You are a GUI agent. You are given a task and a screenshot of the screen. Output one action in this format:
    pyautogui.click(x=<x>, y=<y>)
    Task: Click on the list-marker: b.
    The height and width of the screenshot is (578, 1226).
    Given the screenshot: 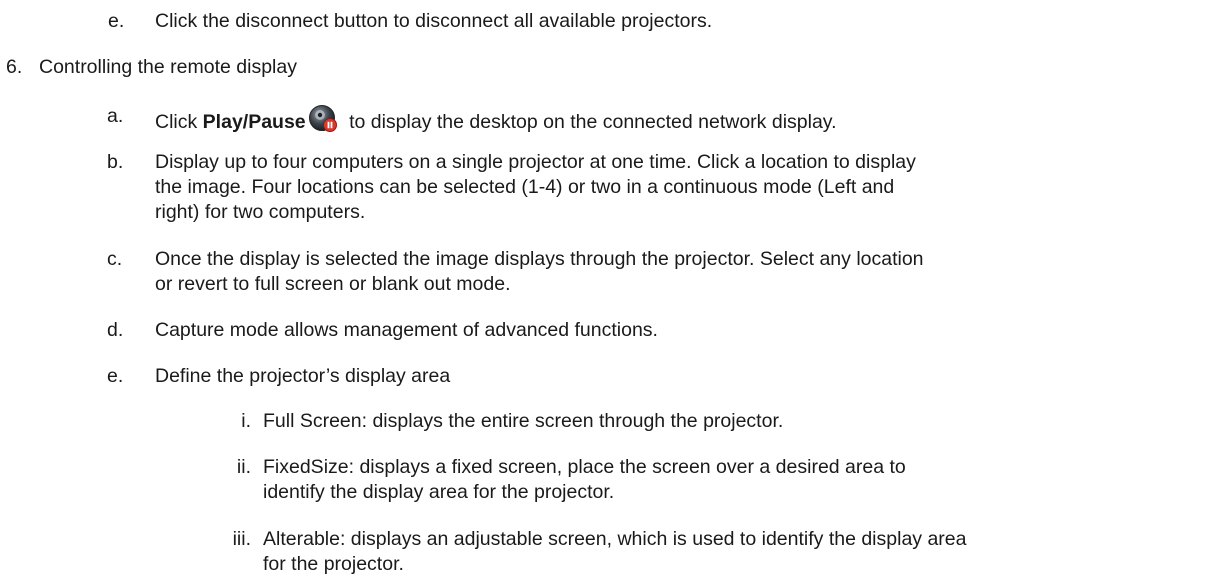 What is the action you would take?
    pyautogui.click(x=115, y=162)
    